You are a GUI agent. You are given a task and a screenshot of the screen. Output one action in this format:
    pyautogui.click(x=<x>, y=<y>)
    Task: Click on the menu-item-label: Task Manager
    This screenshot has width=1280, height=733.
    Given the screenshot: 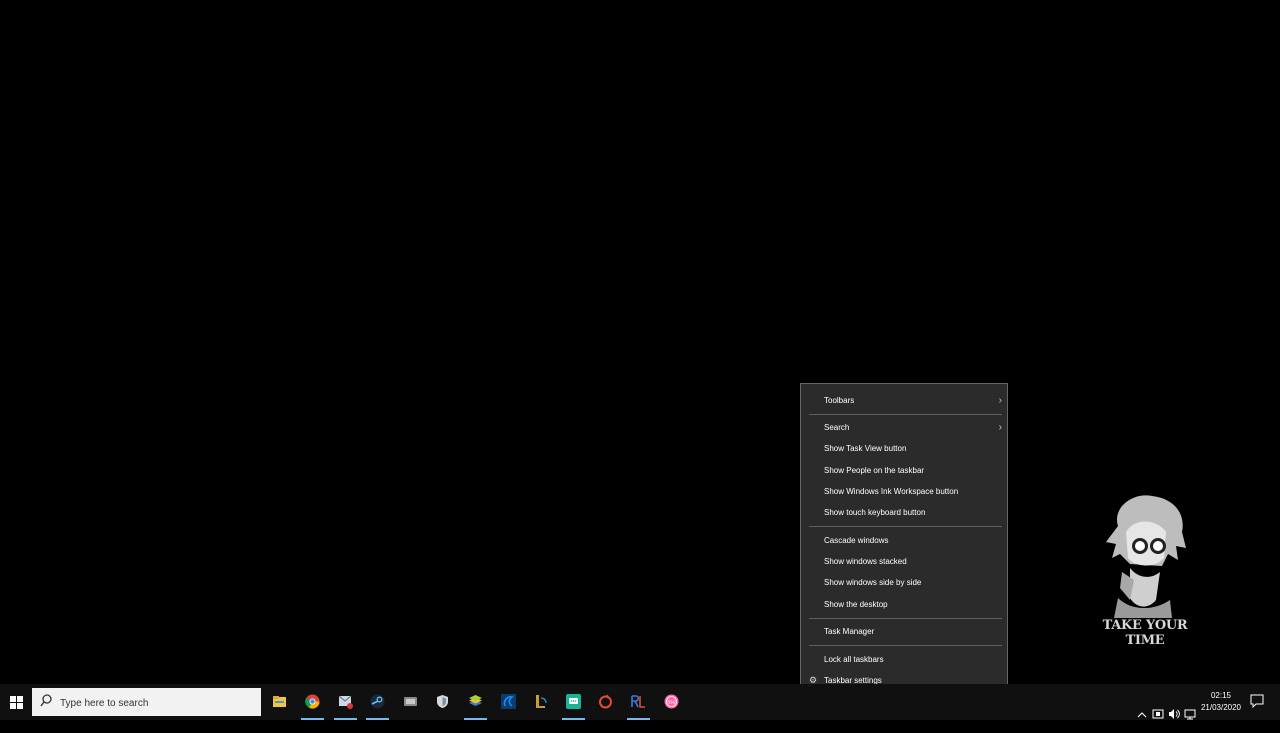 What is the action you would take?
    pyautogui.click(x=849, y=631)
    